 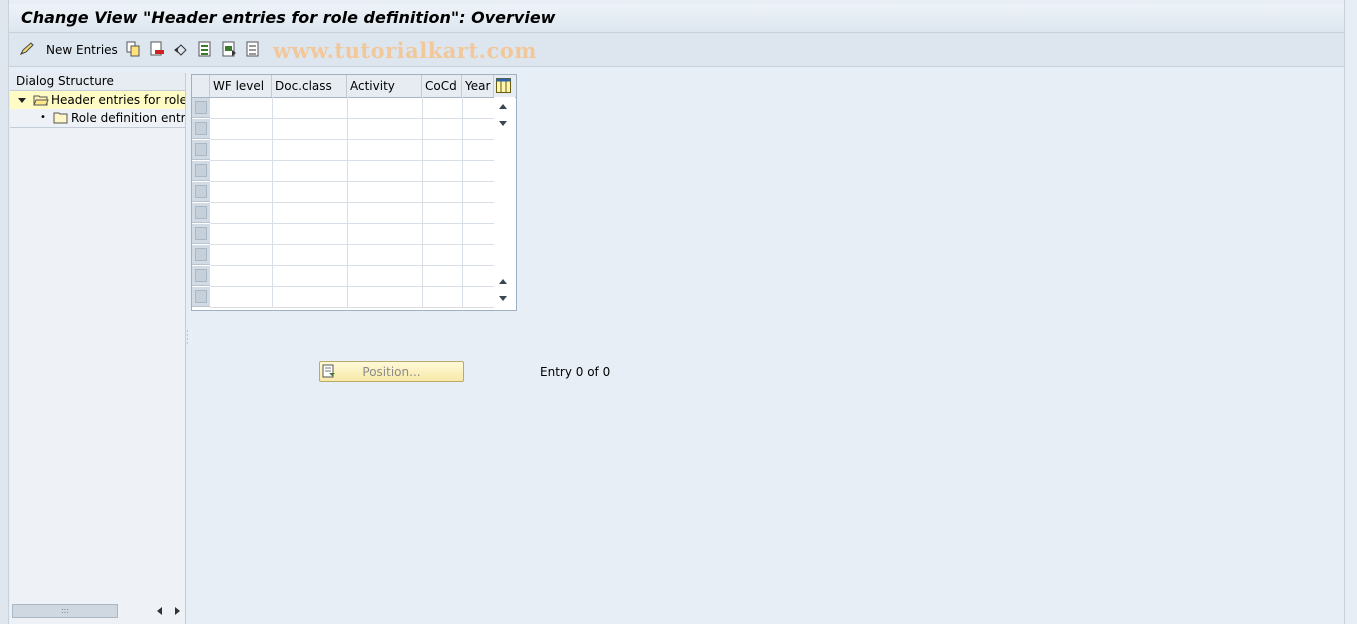 What do you see at coordinates (22, 100) in the screenshot?
I see `expand-arrow-icon` at bounding box center [22, 100].